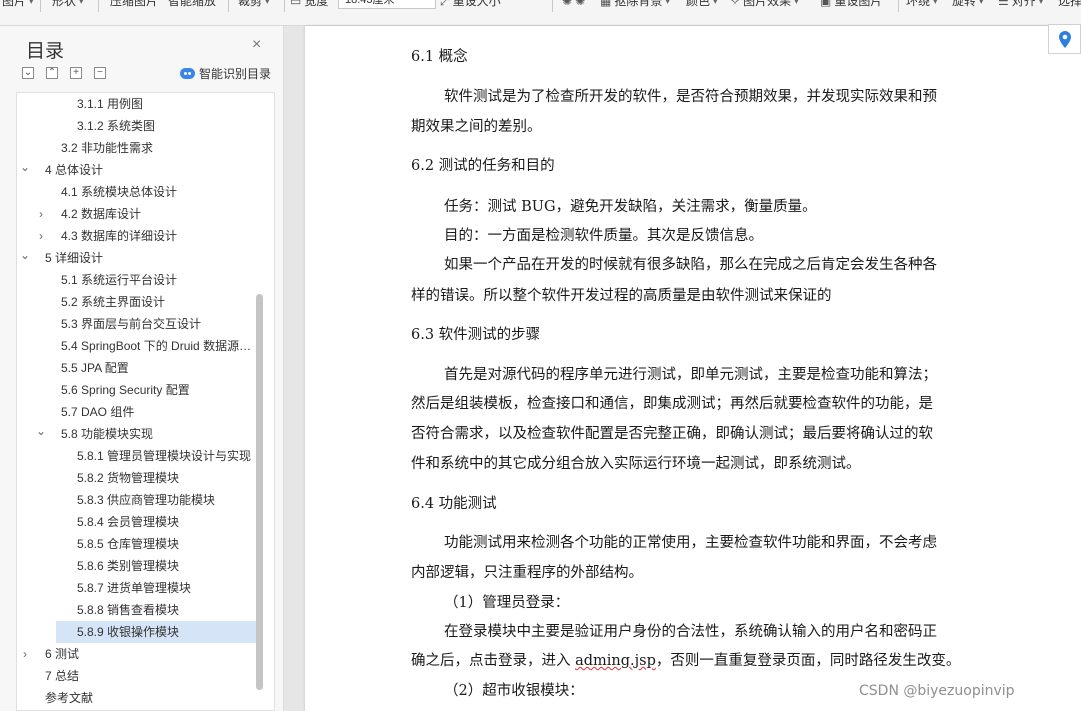  I want to click on toc-item: › 6 测试, so click(139, 654).